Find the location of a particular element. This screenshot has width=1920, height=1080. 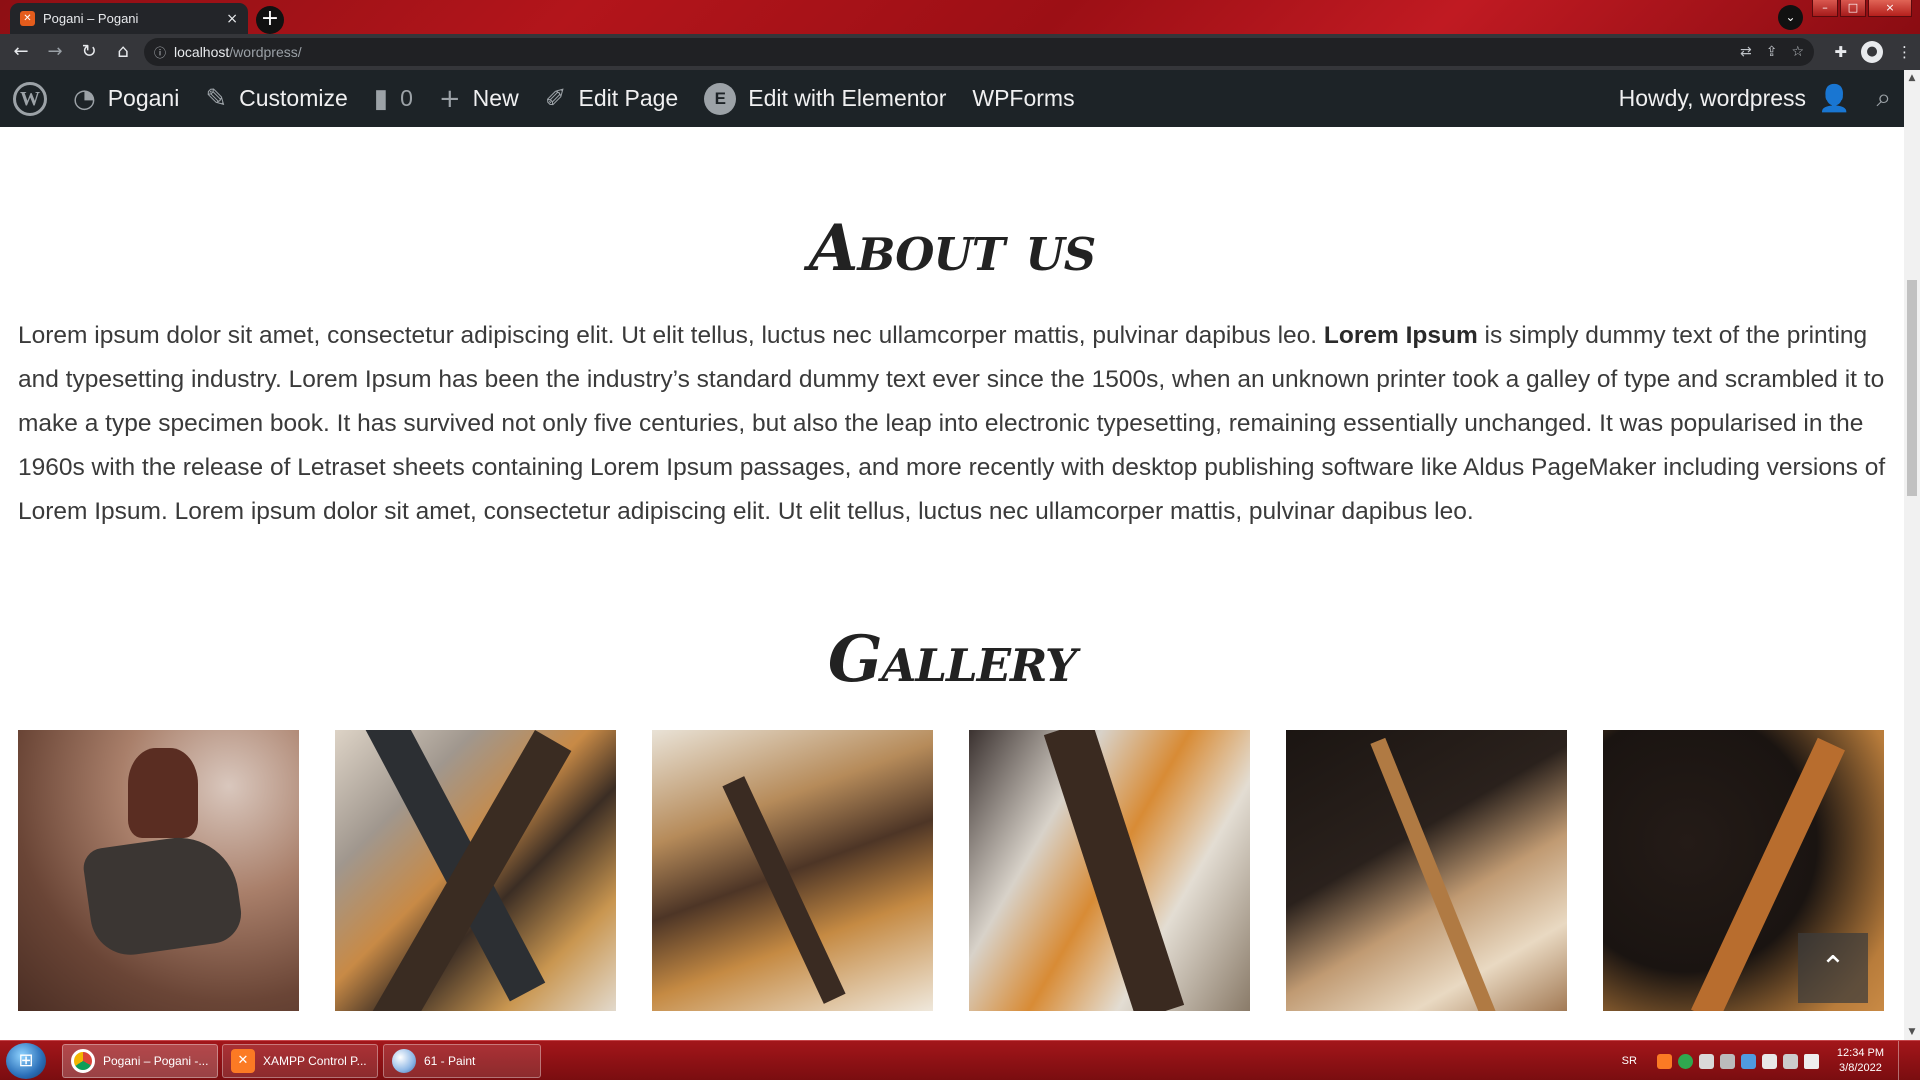

tab-title: Pogani – Pogani is located at coordinates (91, 18).